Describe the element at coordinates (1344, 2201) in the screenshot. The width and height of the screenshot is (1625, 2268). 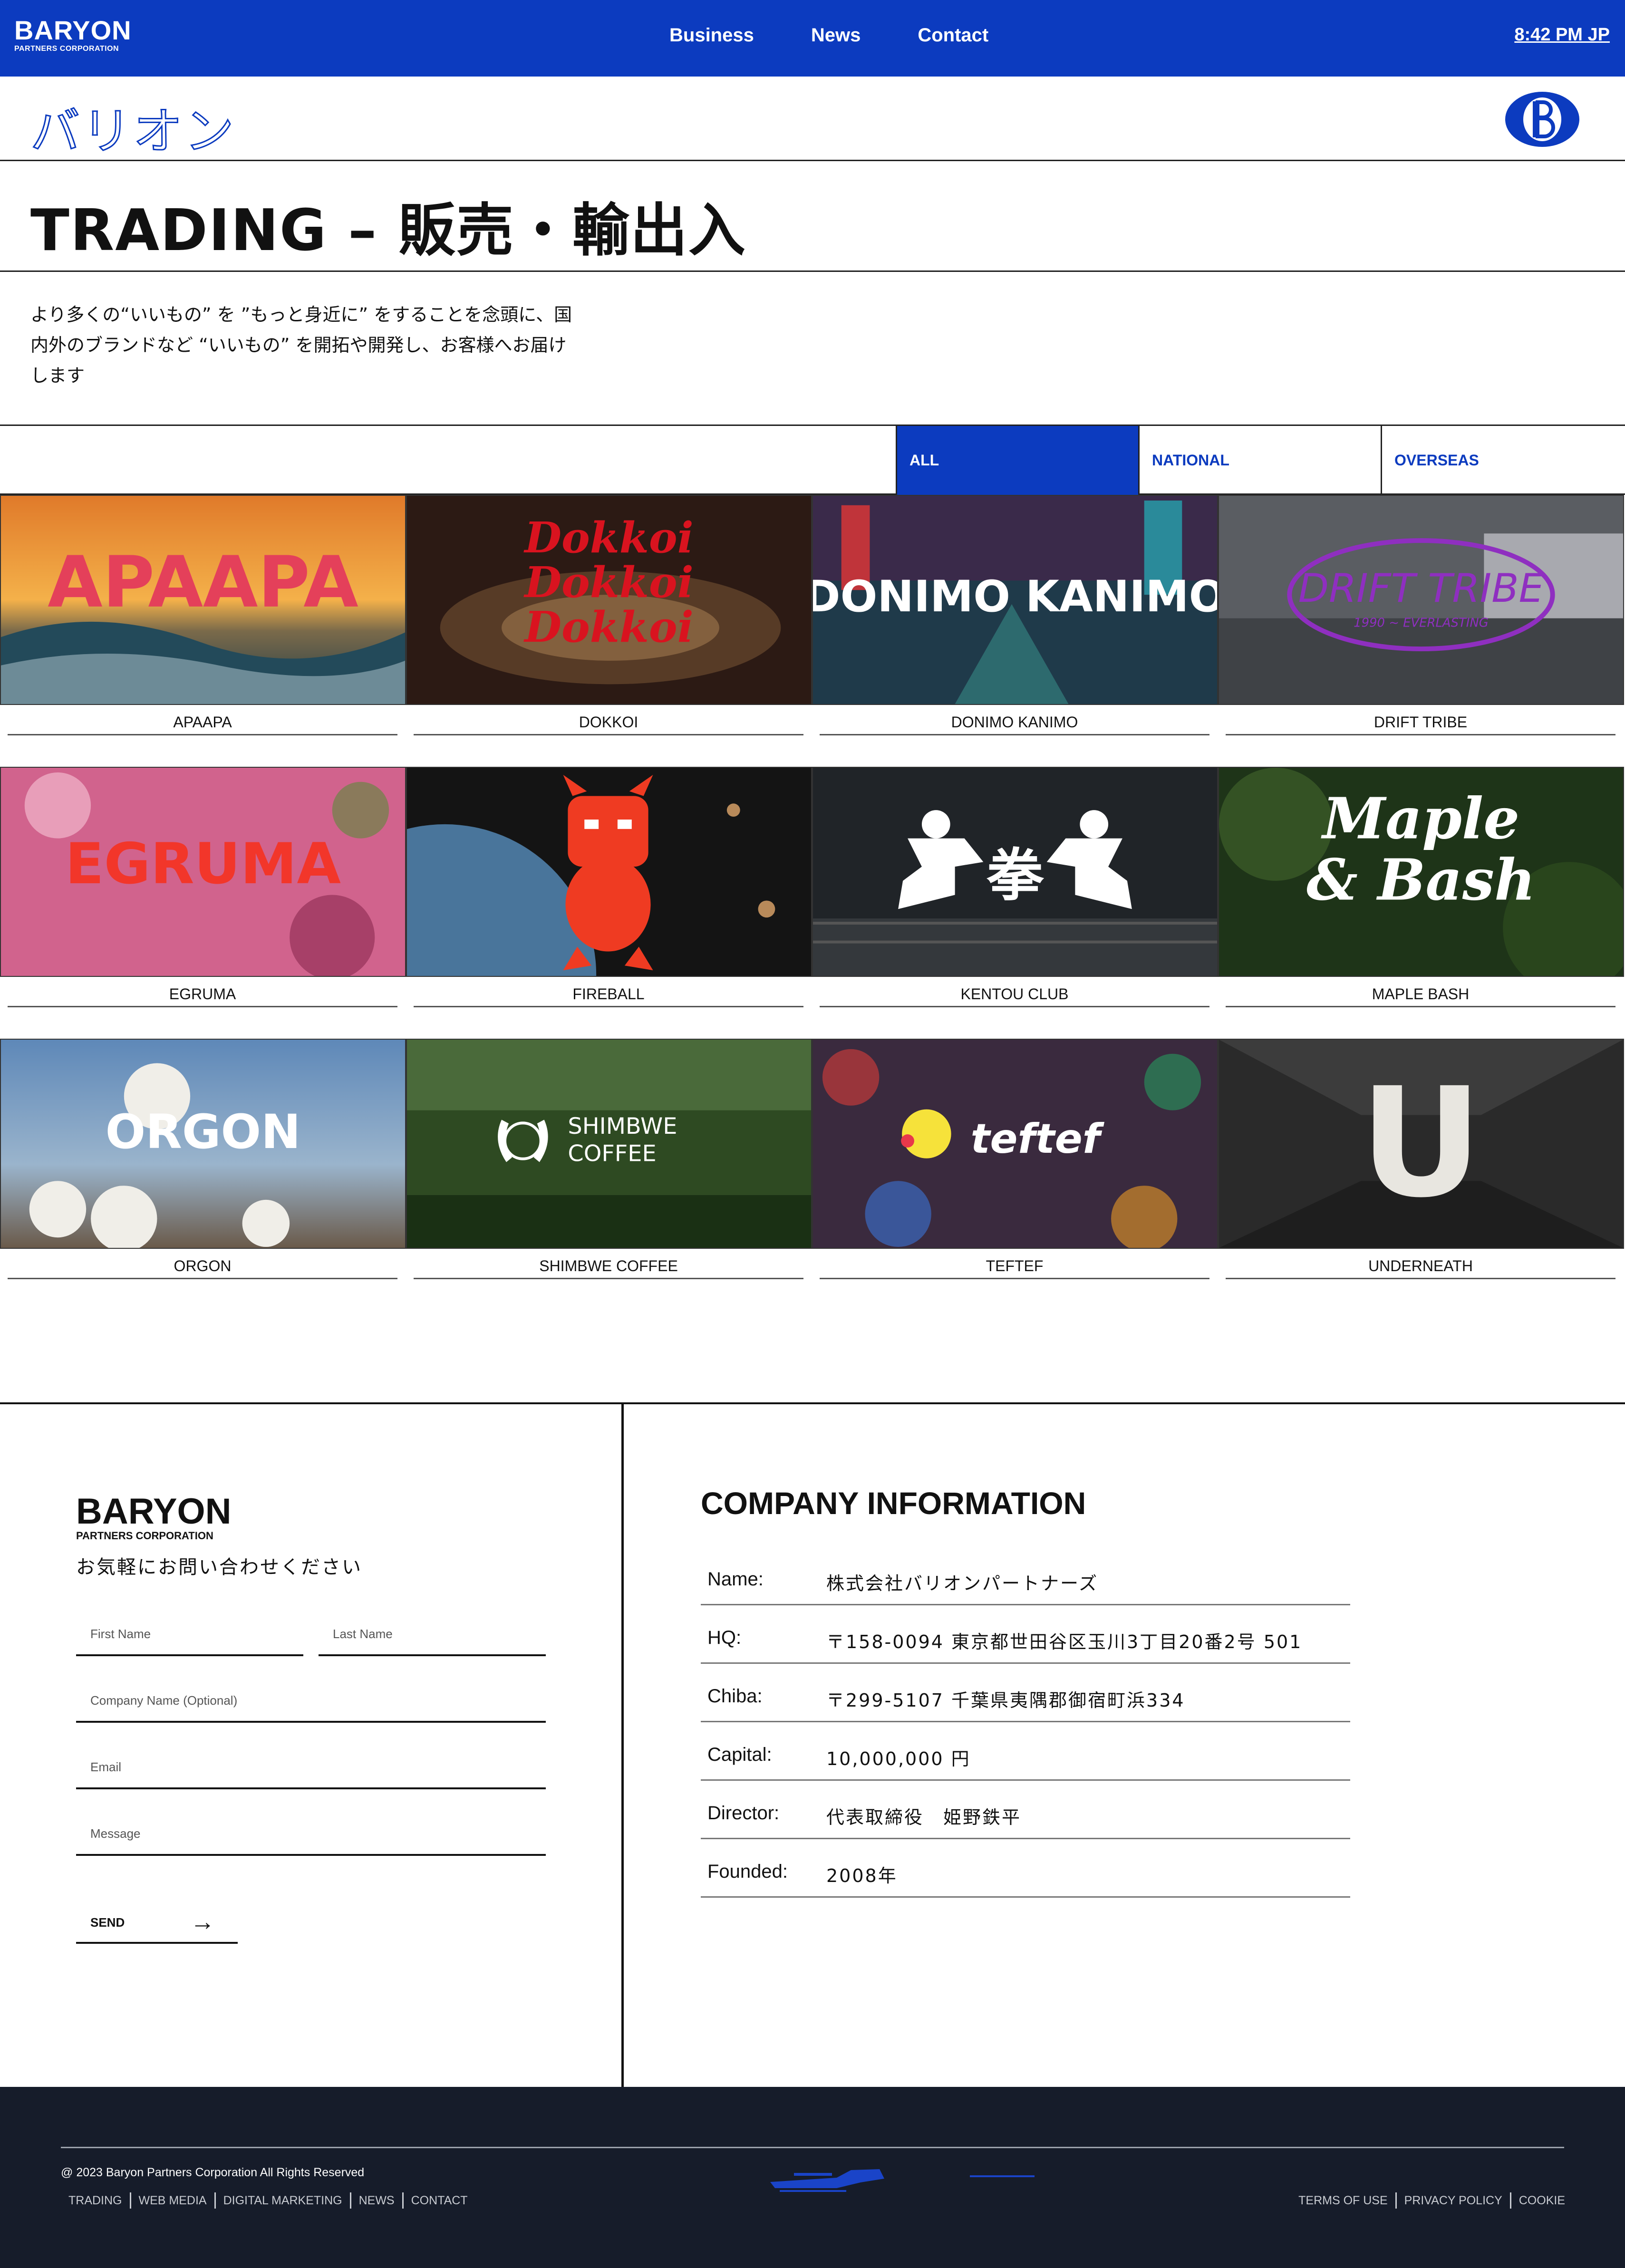
I see `footer-link-terms: TERMS OF USE` at that location.